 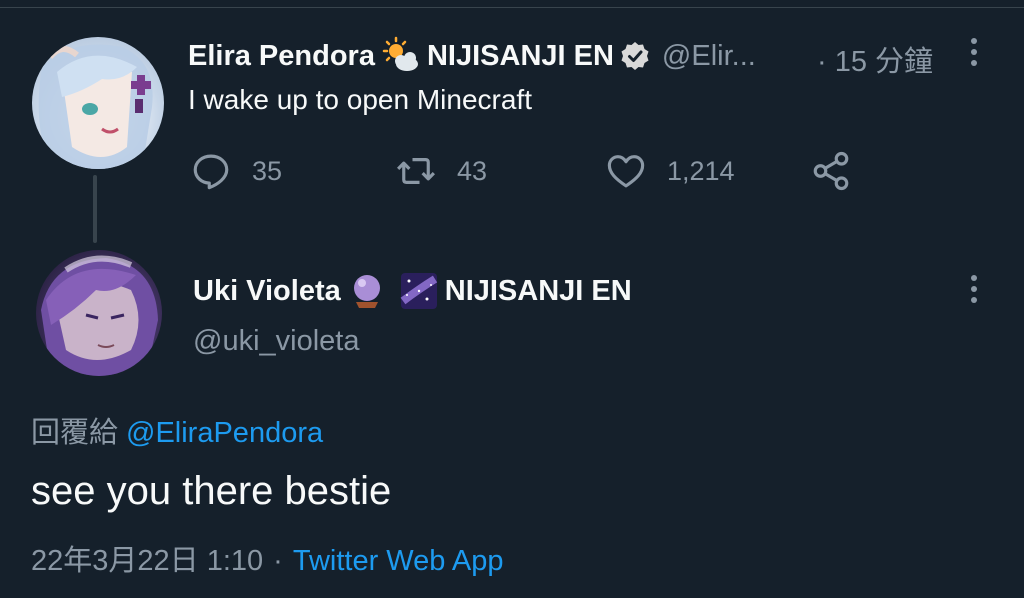 What do you see at coordinates (520, 55) in the screenshot?
I see `parent-affiliation: NIJISANJI EN` at bounding box center [520, 55].